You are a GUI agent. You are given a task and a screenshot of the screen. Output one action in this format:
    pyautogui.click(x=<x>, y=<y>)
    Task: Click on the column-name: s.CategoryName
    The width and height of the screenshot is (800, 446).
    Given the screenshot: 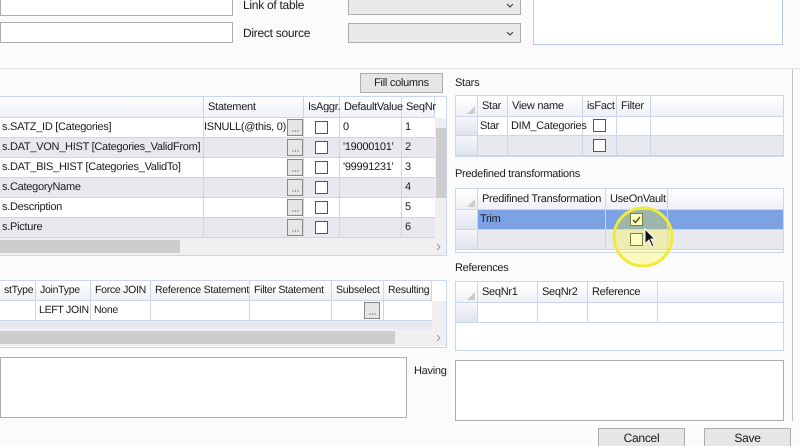 What is the action you would take?
    pyautogui.click(x=41, y=188)
    